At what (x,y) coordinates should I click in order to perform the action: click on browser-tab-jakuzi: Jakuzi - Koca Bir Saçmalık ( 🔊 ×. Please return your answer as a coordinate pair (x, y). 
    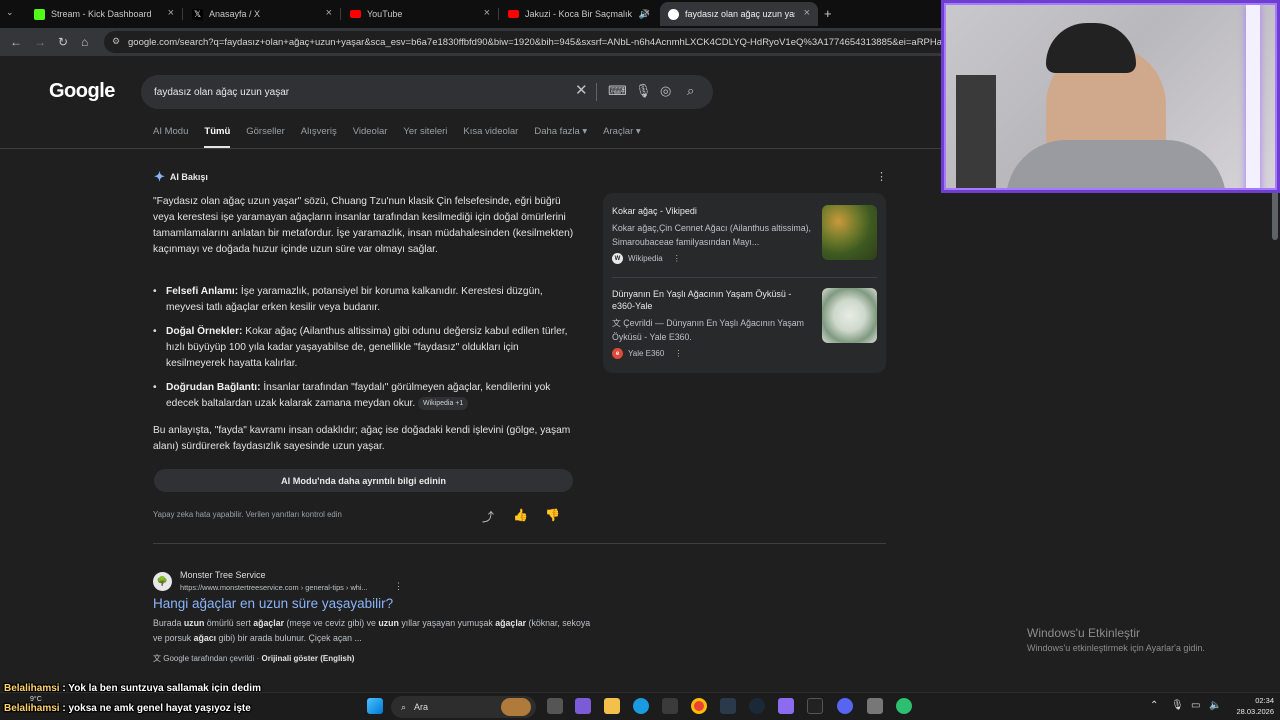
    Looking at the image, I should click on (579, 14).